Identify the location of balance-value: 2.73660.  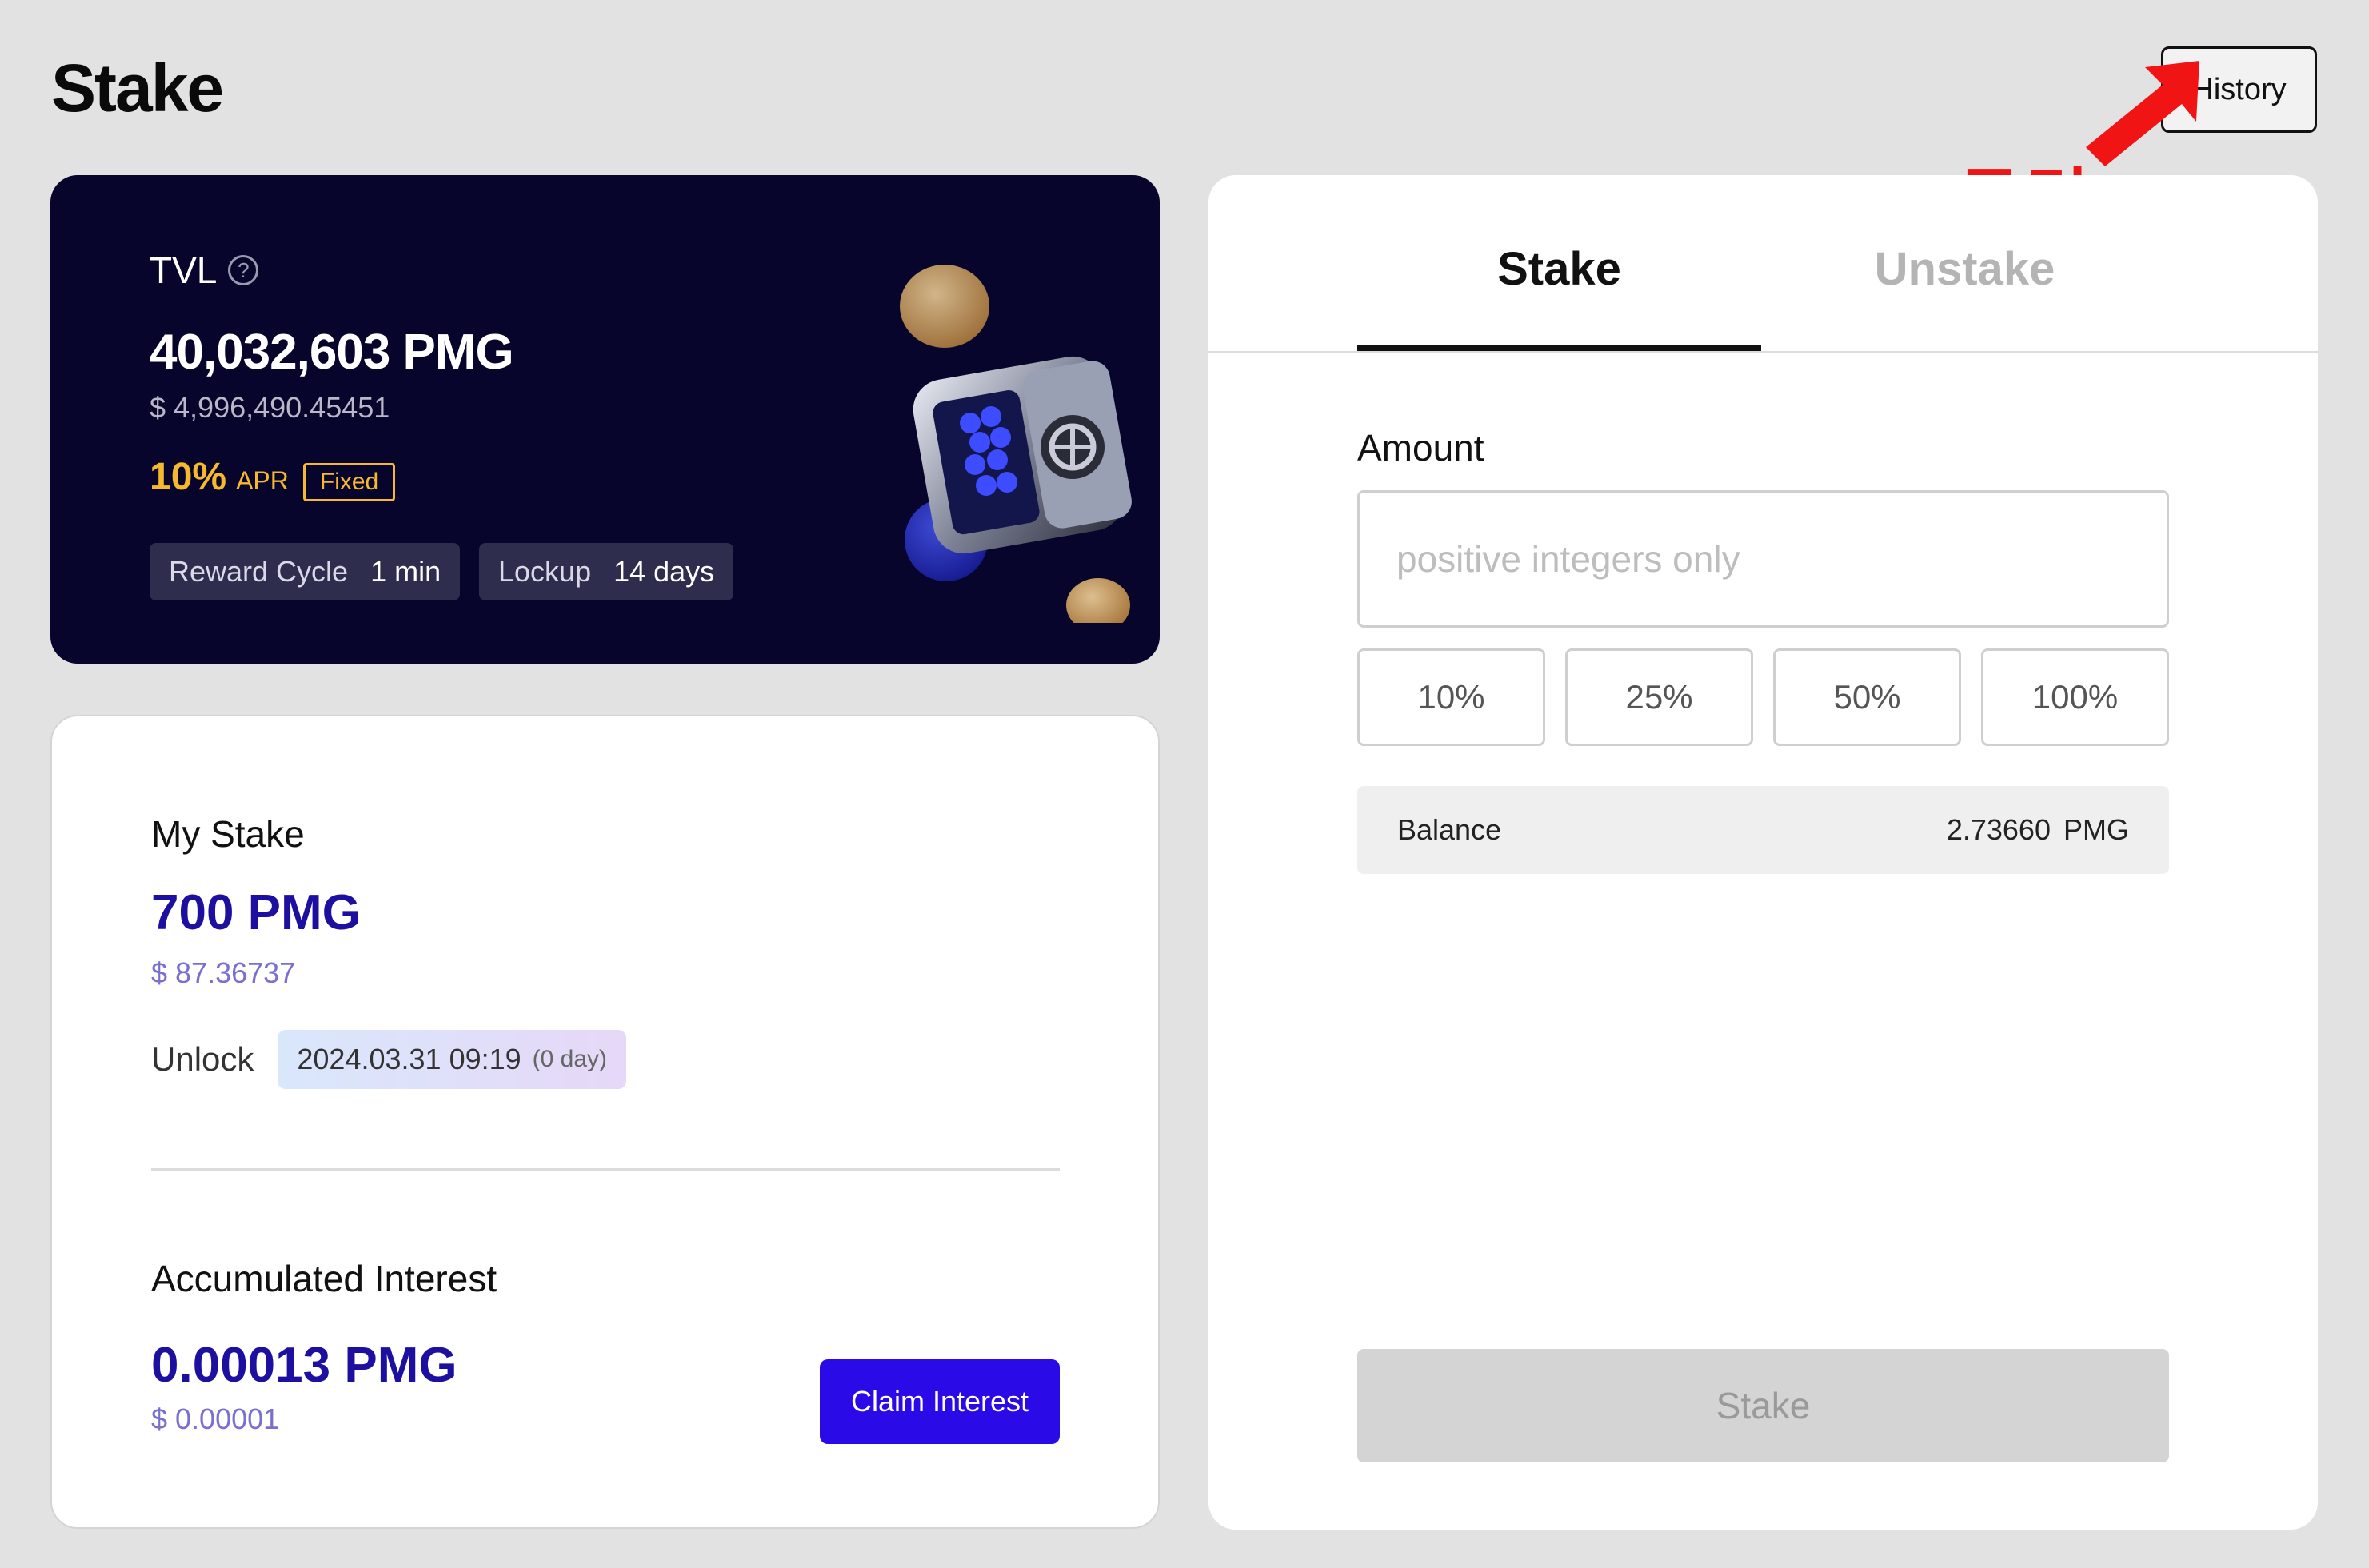
(1998, 829).